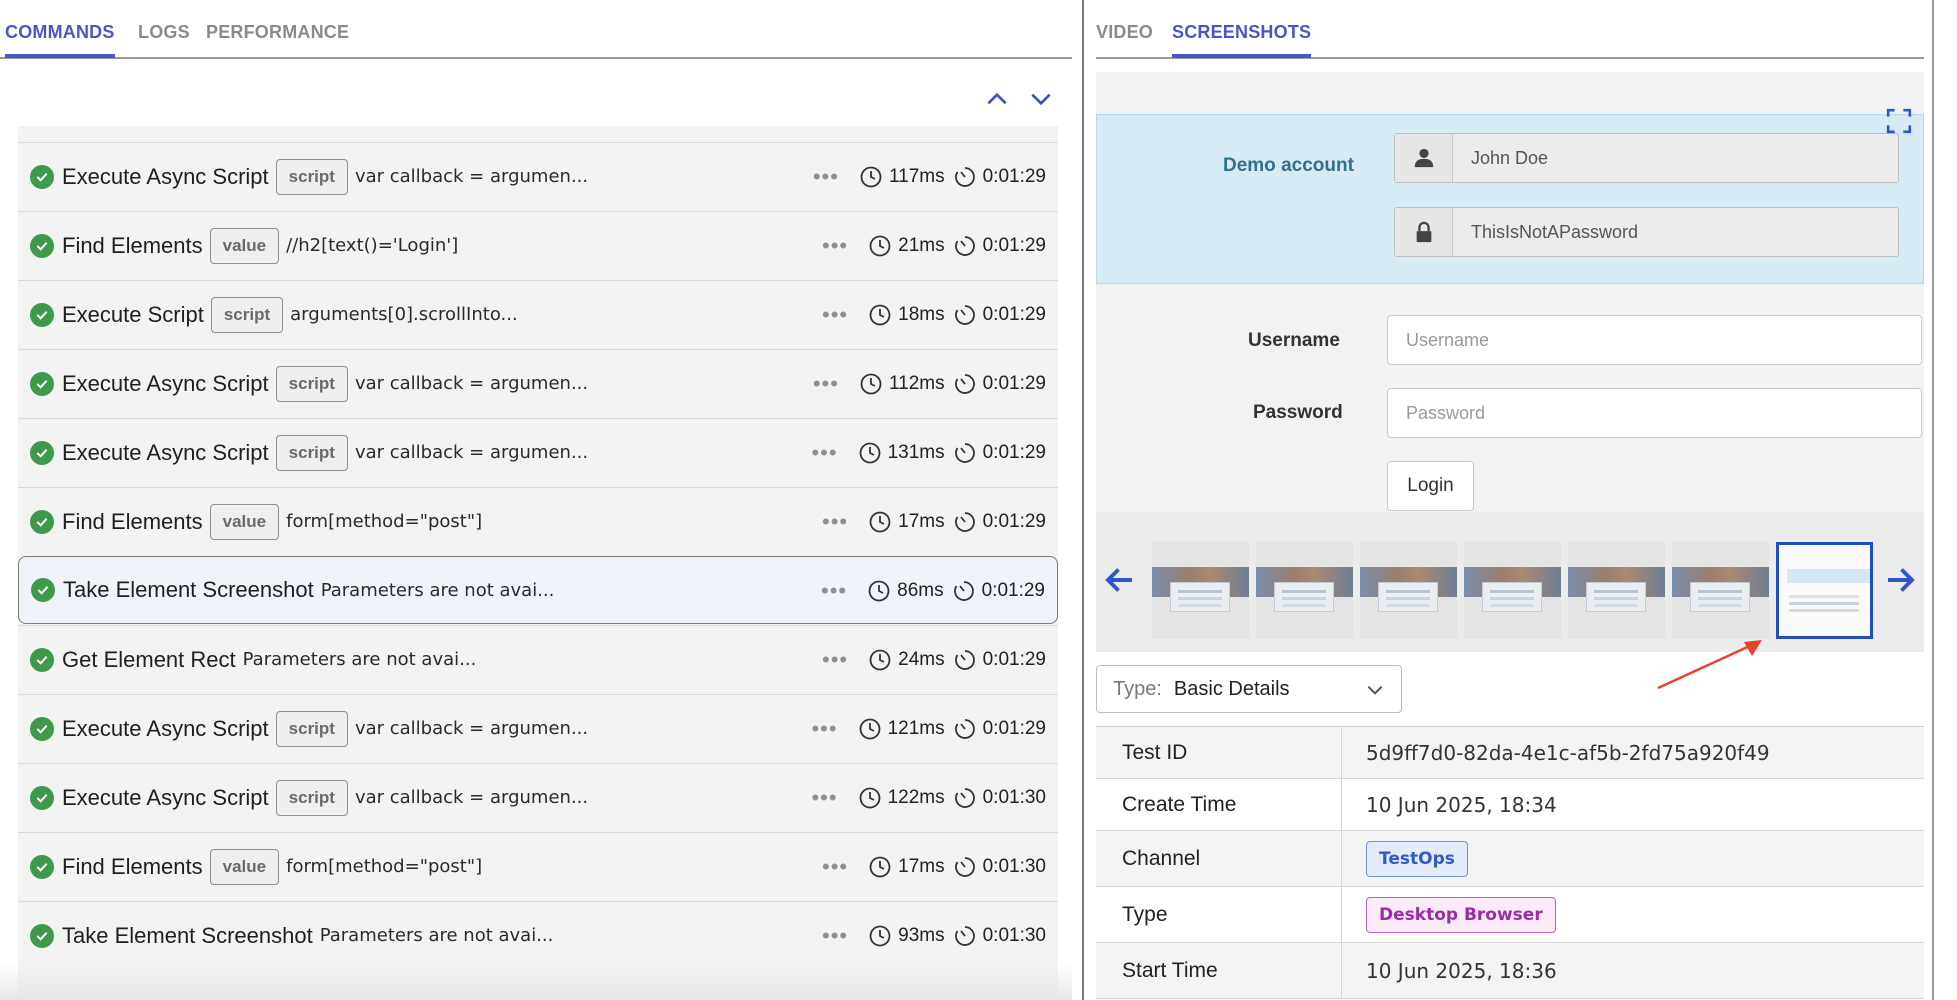  What do you see at coordinates (1899, 121) in the screenshot?
I see `fullscreen-icon` at bounding box center [1899, 121].